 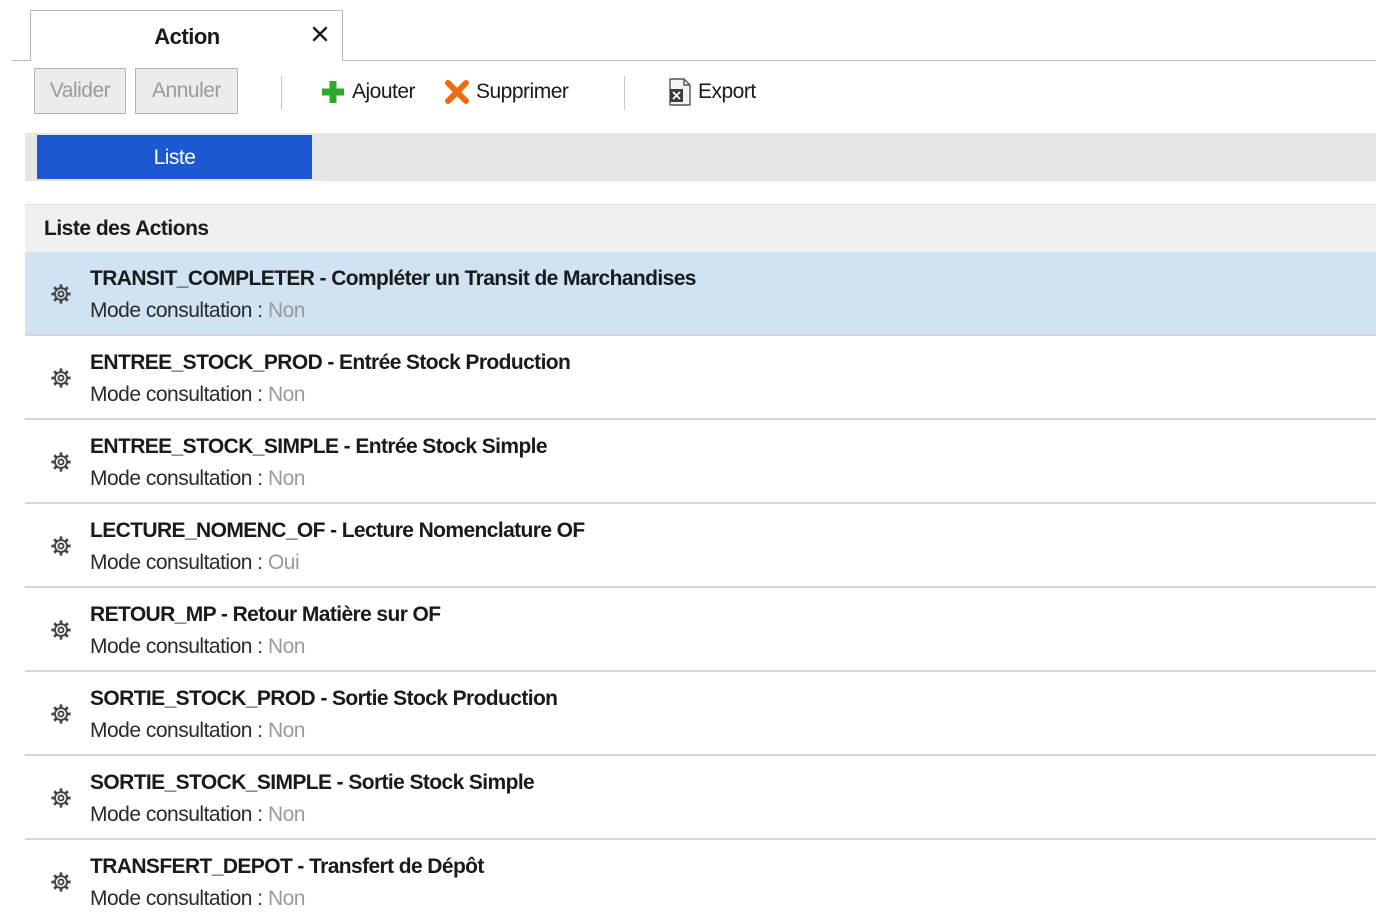 I want to click on action-description: Sortie Stock Simple, so click(x=441, y=782).